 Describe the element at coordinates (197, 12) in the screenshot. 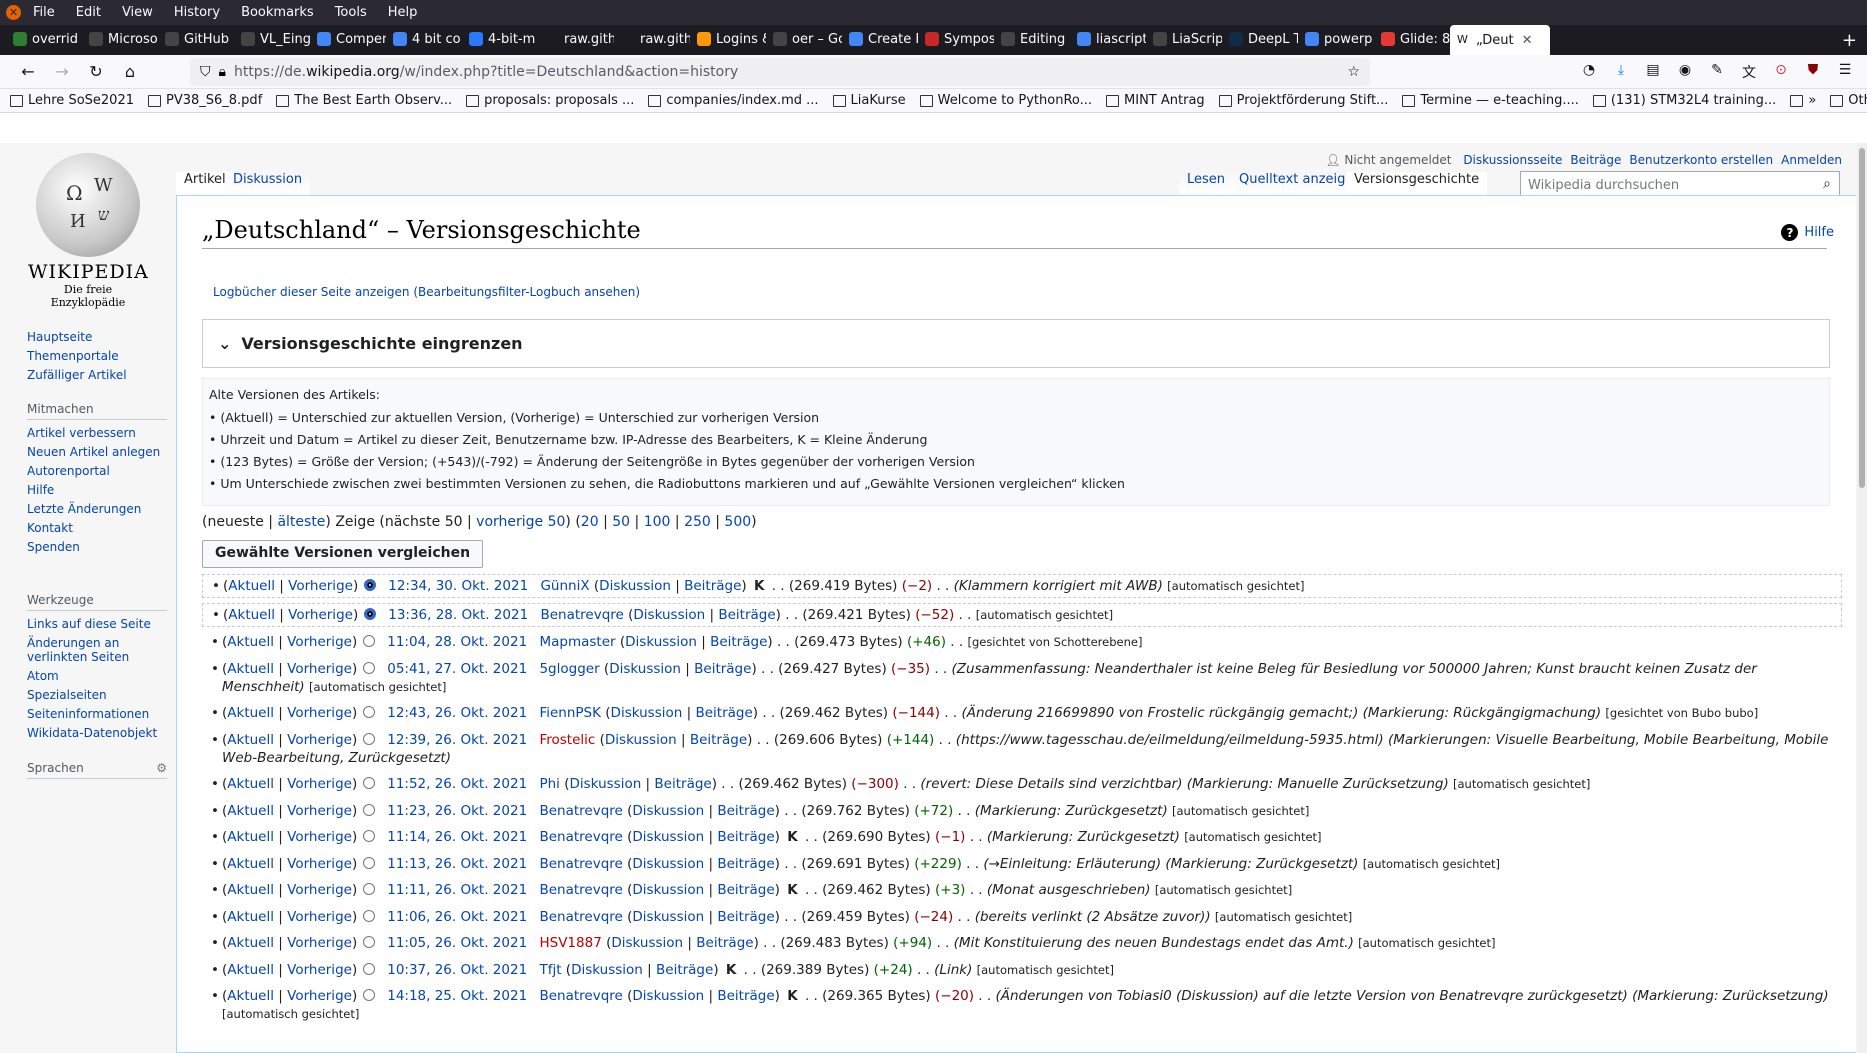

I see `menu-item-history: History` at that location.